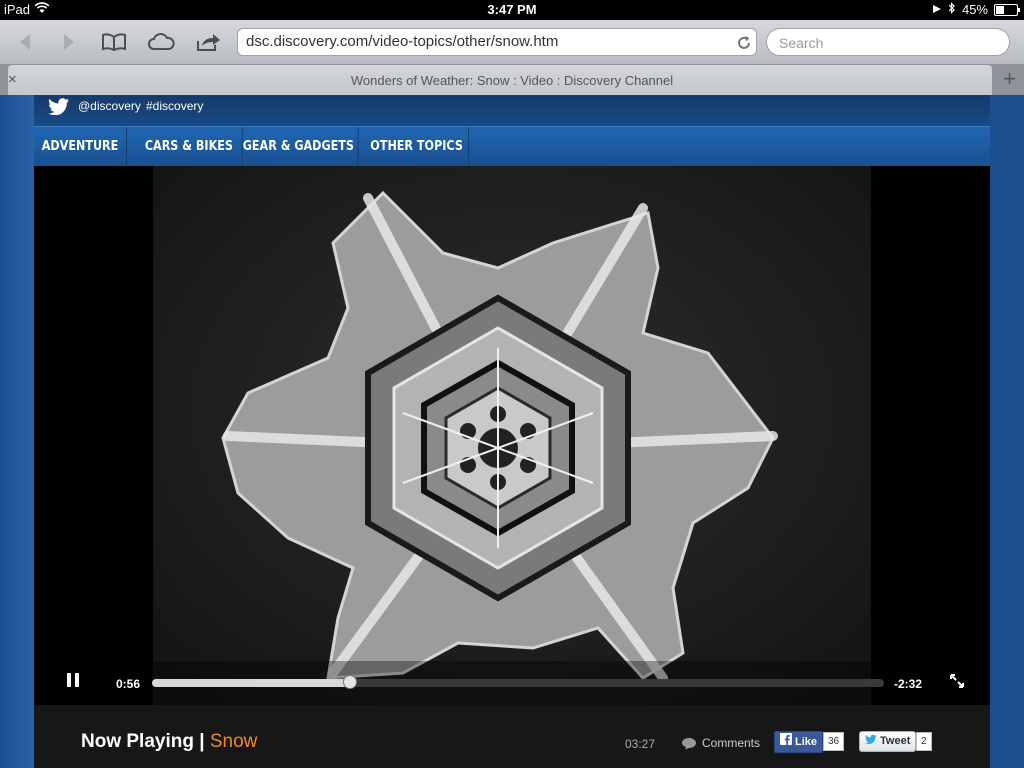 Image resolution: width=1024 pixels, height=768 pixels. I want to click on elapsed-time: 0:56, so click(128, 684).